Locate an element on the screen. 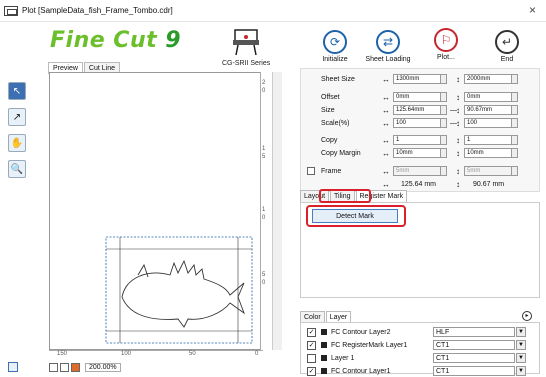 The height and width of the screenshot is (377, 546). offset-y-spinner is located at coordinates (514, 97).